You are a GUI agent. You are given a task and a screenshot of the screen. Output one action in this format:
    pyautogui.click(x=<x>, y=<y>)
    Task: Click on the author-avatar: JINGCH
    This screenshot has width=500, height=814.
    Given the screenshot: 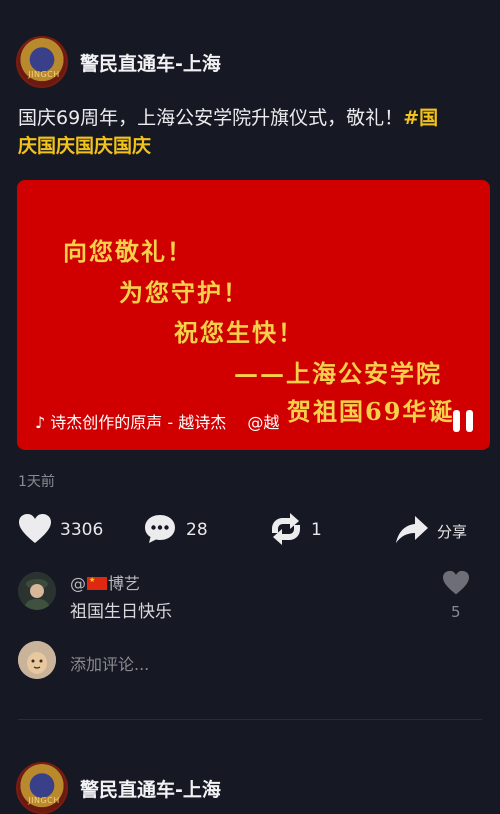 What is the action you would take?
    pyautogui.click(x=42, y=62)
    